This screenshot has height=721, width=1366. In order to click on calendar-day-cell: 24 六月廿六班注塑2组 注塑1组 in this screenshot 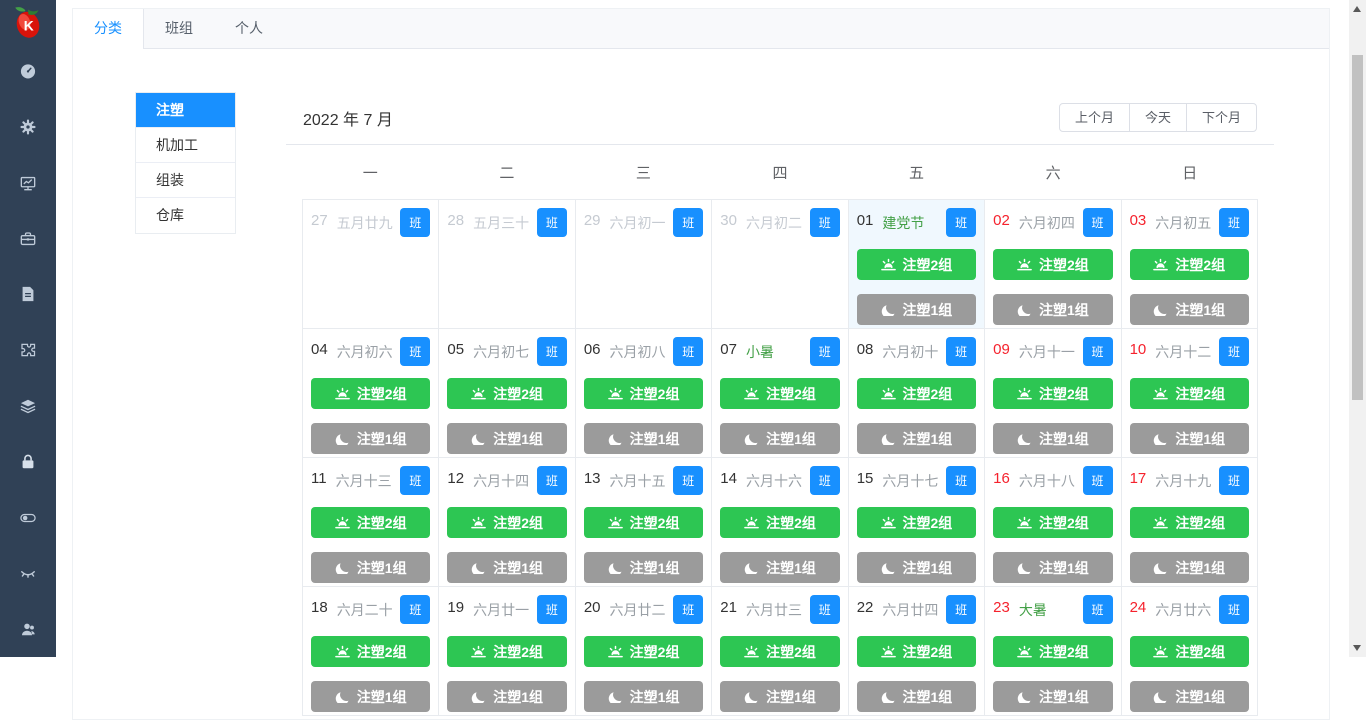, I will do `click(1189, 651)`.